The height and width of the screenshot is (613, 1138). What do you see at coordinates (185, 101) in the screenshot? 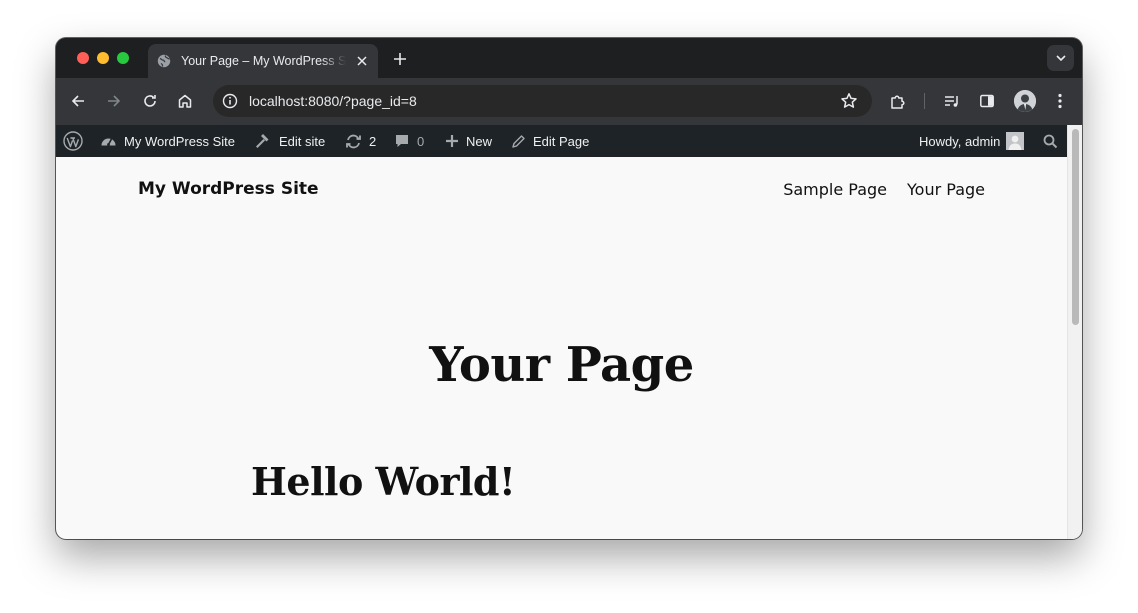
I see `home-icon` at bounding box center [185, 101].